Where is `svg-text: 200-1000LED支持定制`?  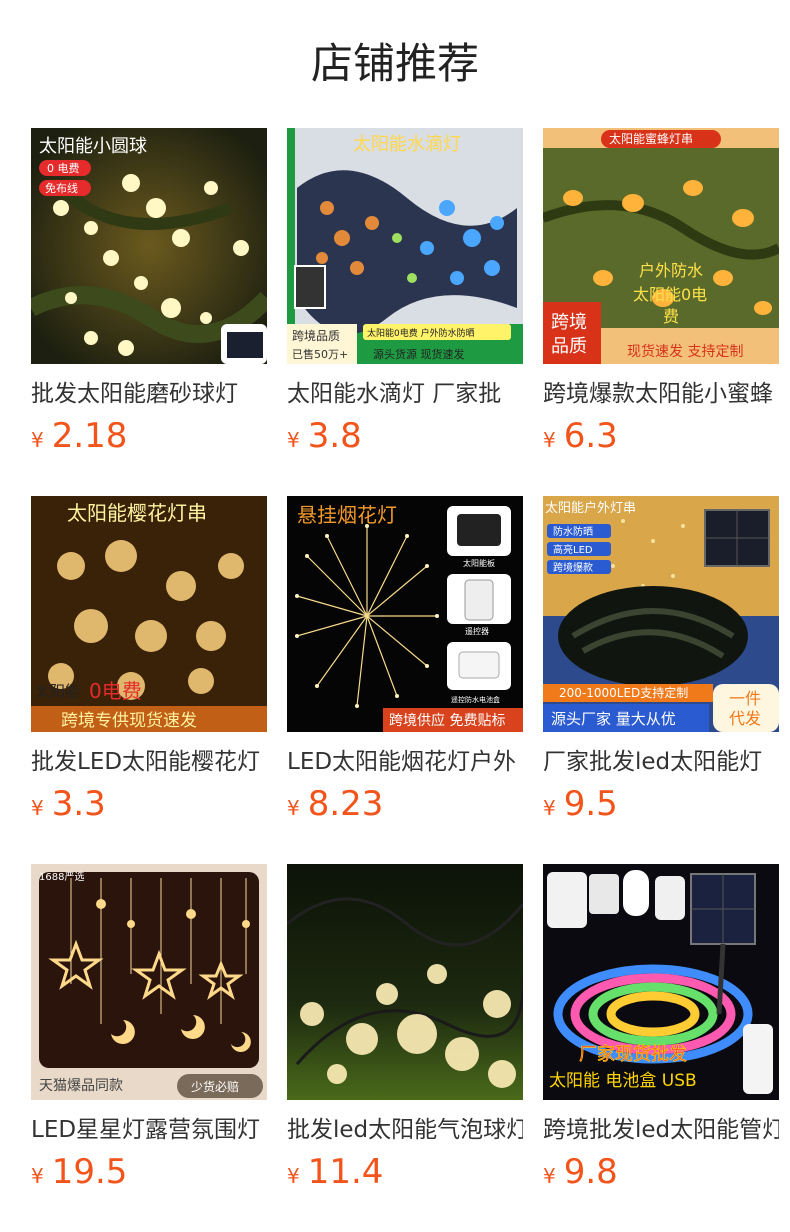
svg-text: 200-1000LED支持定制 is located at coordinates (623, 692).